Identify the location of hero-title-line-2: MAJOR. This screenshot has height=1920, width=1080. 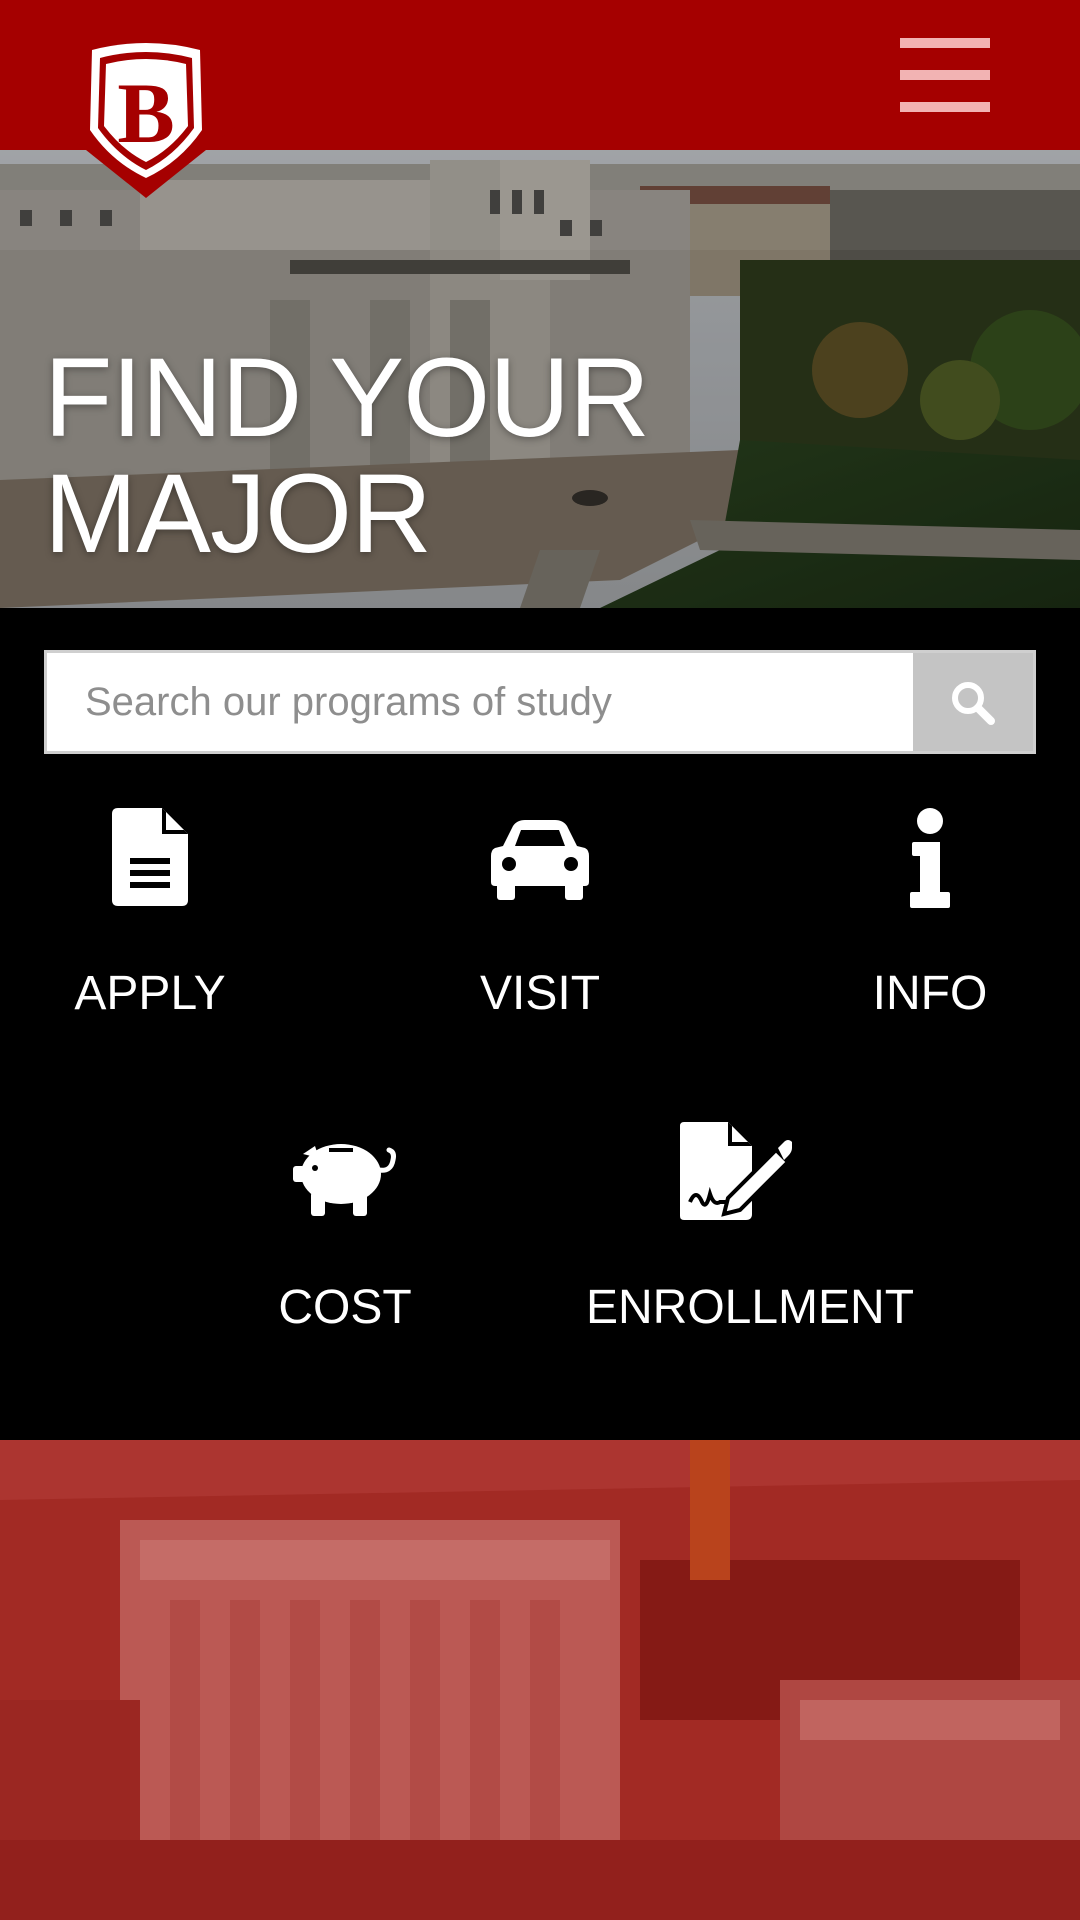
(238, 513).